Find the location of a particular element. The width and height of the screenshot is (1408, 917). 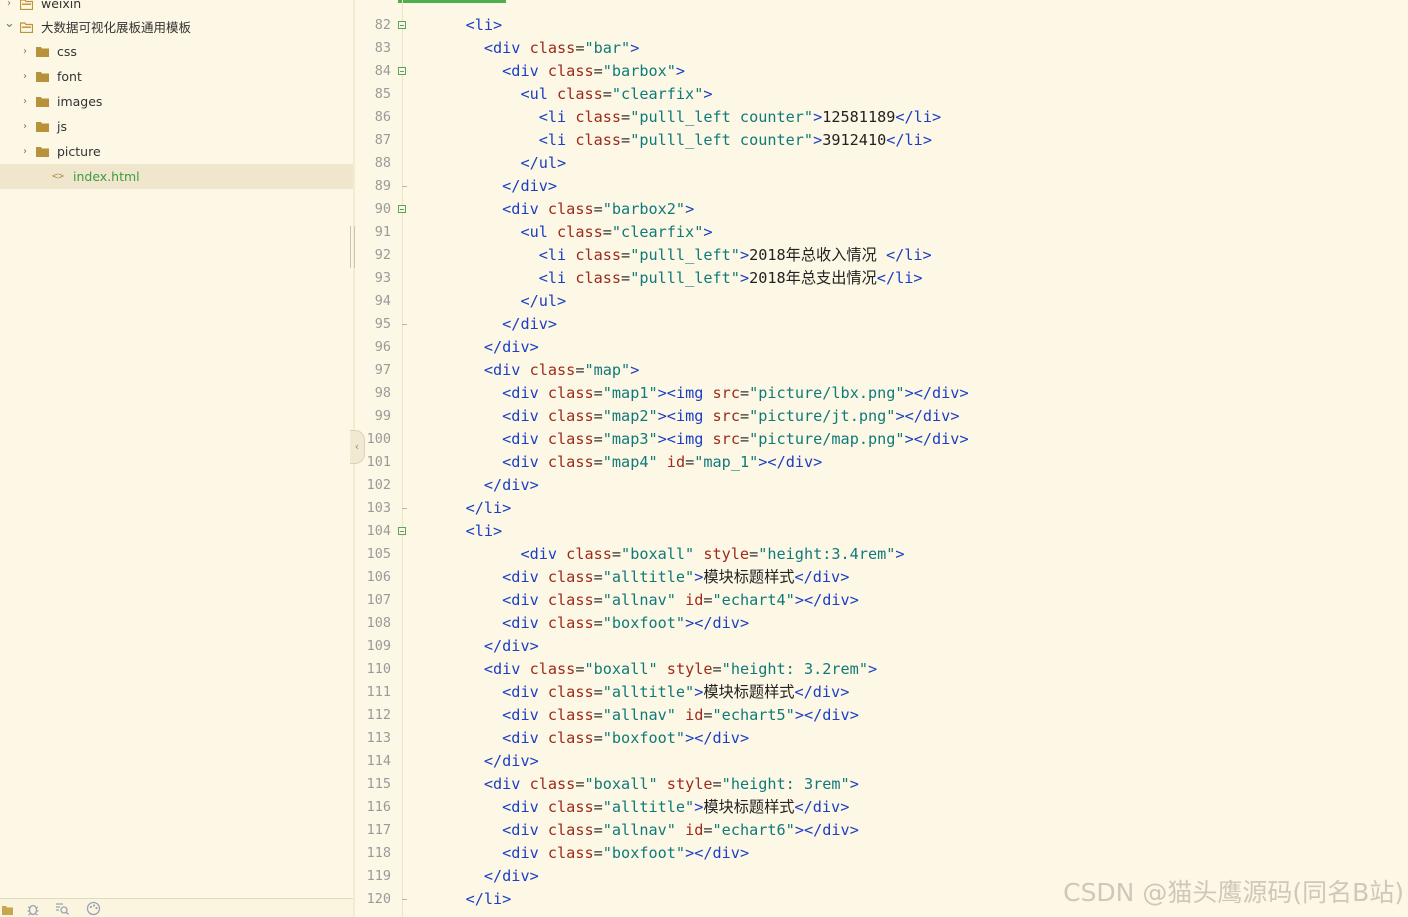

chevron-down-icon: ⌄ is located at coordinates (9, 23).